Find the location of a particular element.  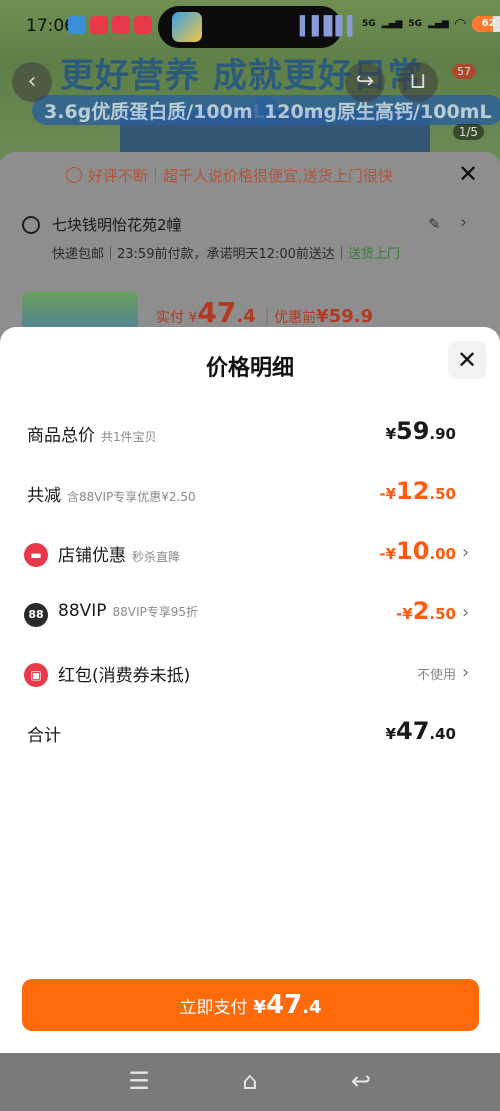

system-nav-bar: ☰ ⌂ ↩ is located at coordinates (250, 1082).